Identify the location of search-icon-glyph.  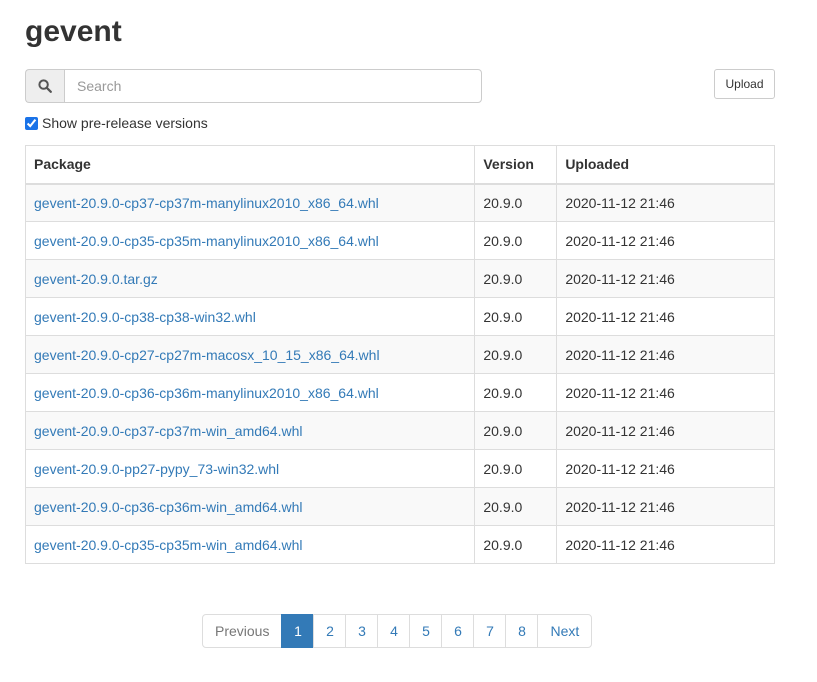
(45, 86).